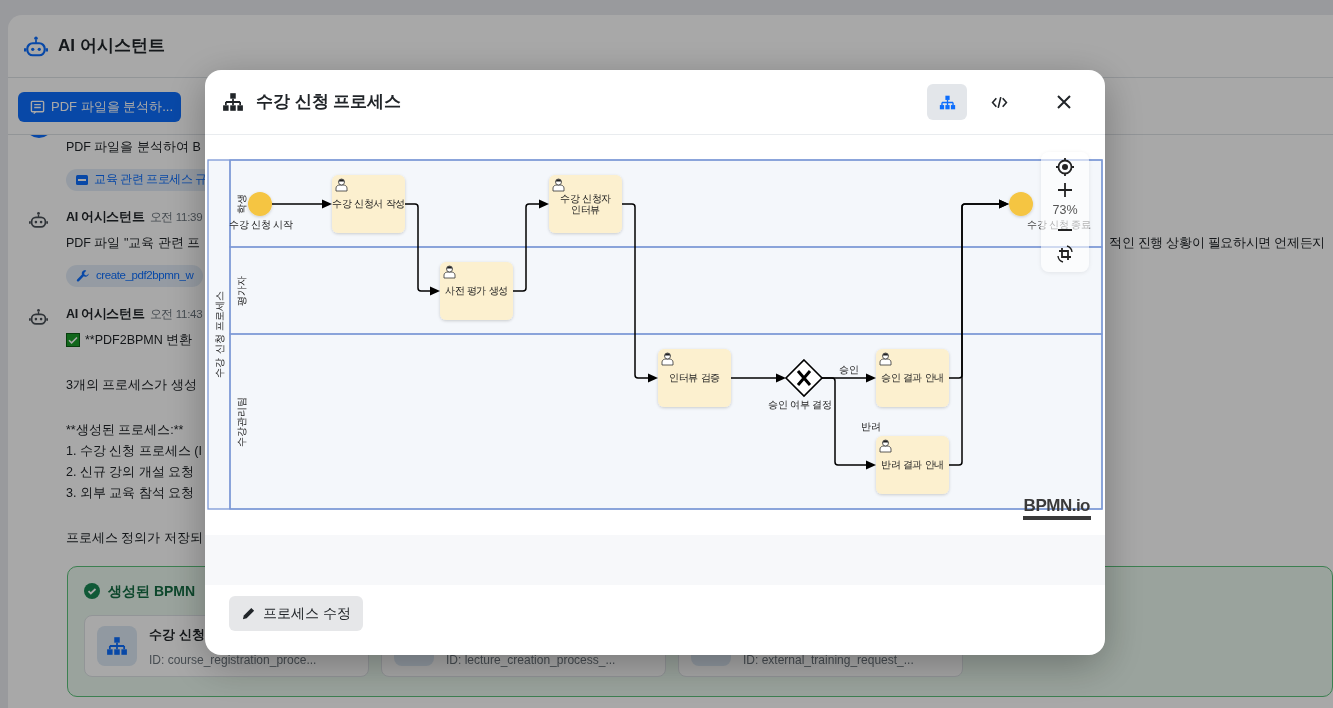 This screenshot has height=708, width=1333. What do you see at coordinates (139, 340) in the screenshot?
I see `message-text: **PDF2BPMN 변환` at bounding box center [139, 340].